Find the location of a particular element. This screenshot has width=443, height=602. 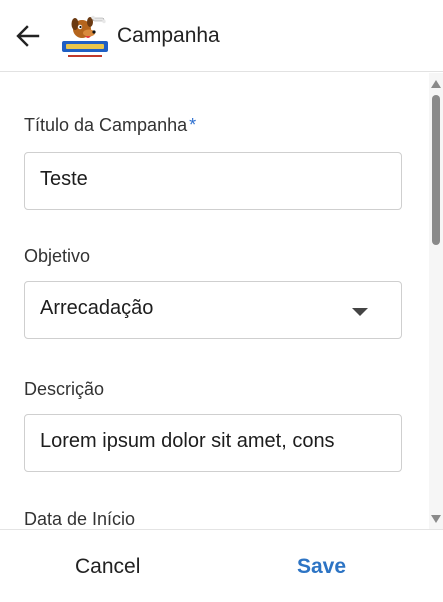

back-button is located at coordinates (28, 36).